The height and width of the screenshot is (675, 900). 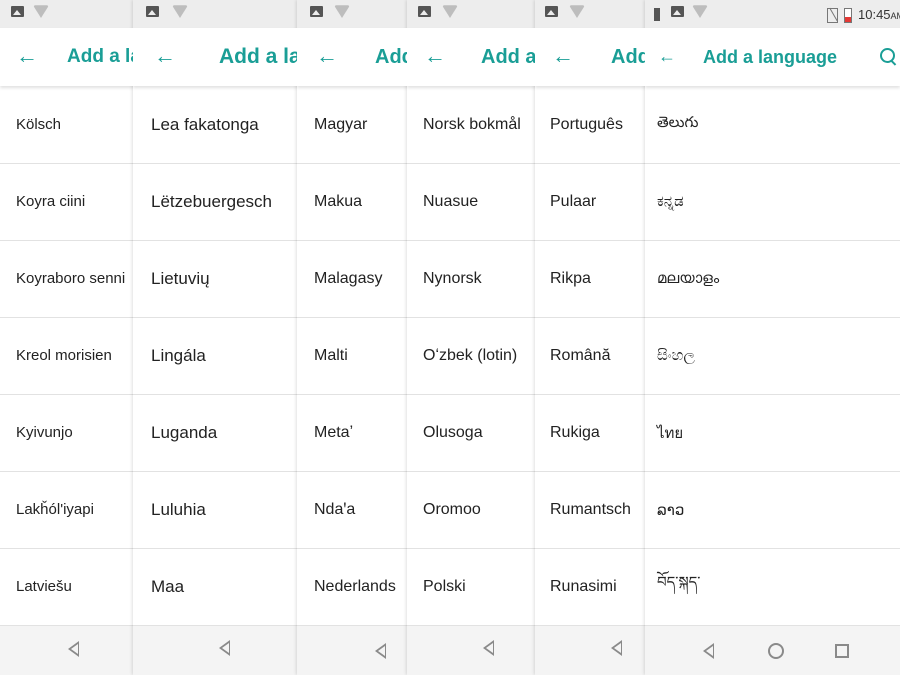 I want to click on status-time-ampm: AM, so click(x=895, y=16).